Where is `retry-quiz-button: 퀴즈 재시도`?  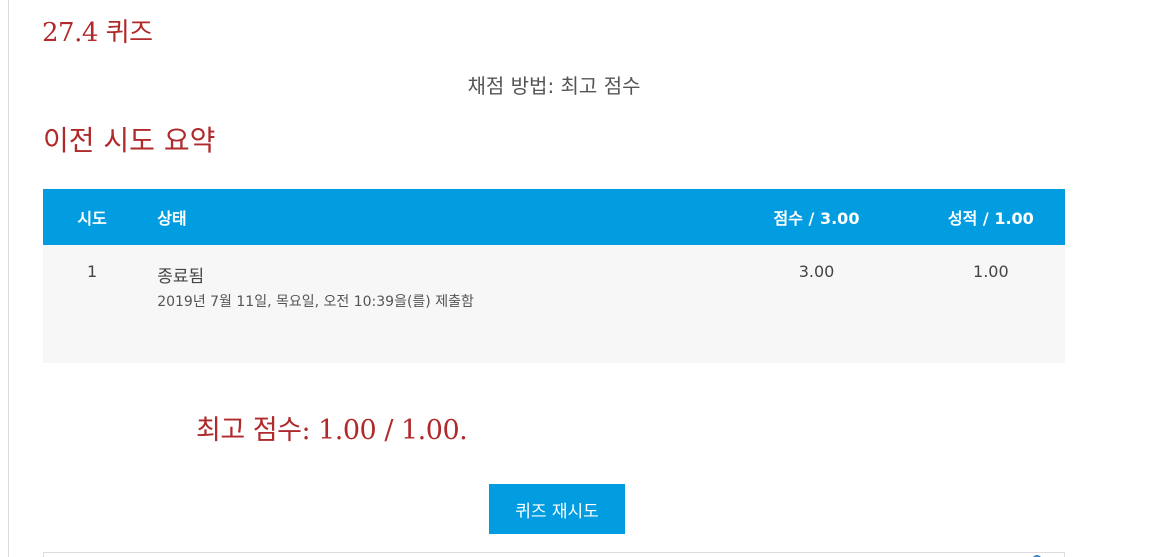 retry-quiz-button: 퀴즈 재시도 is located at coordinates (557, 509).